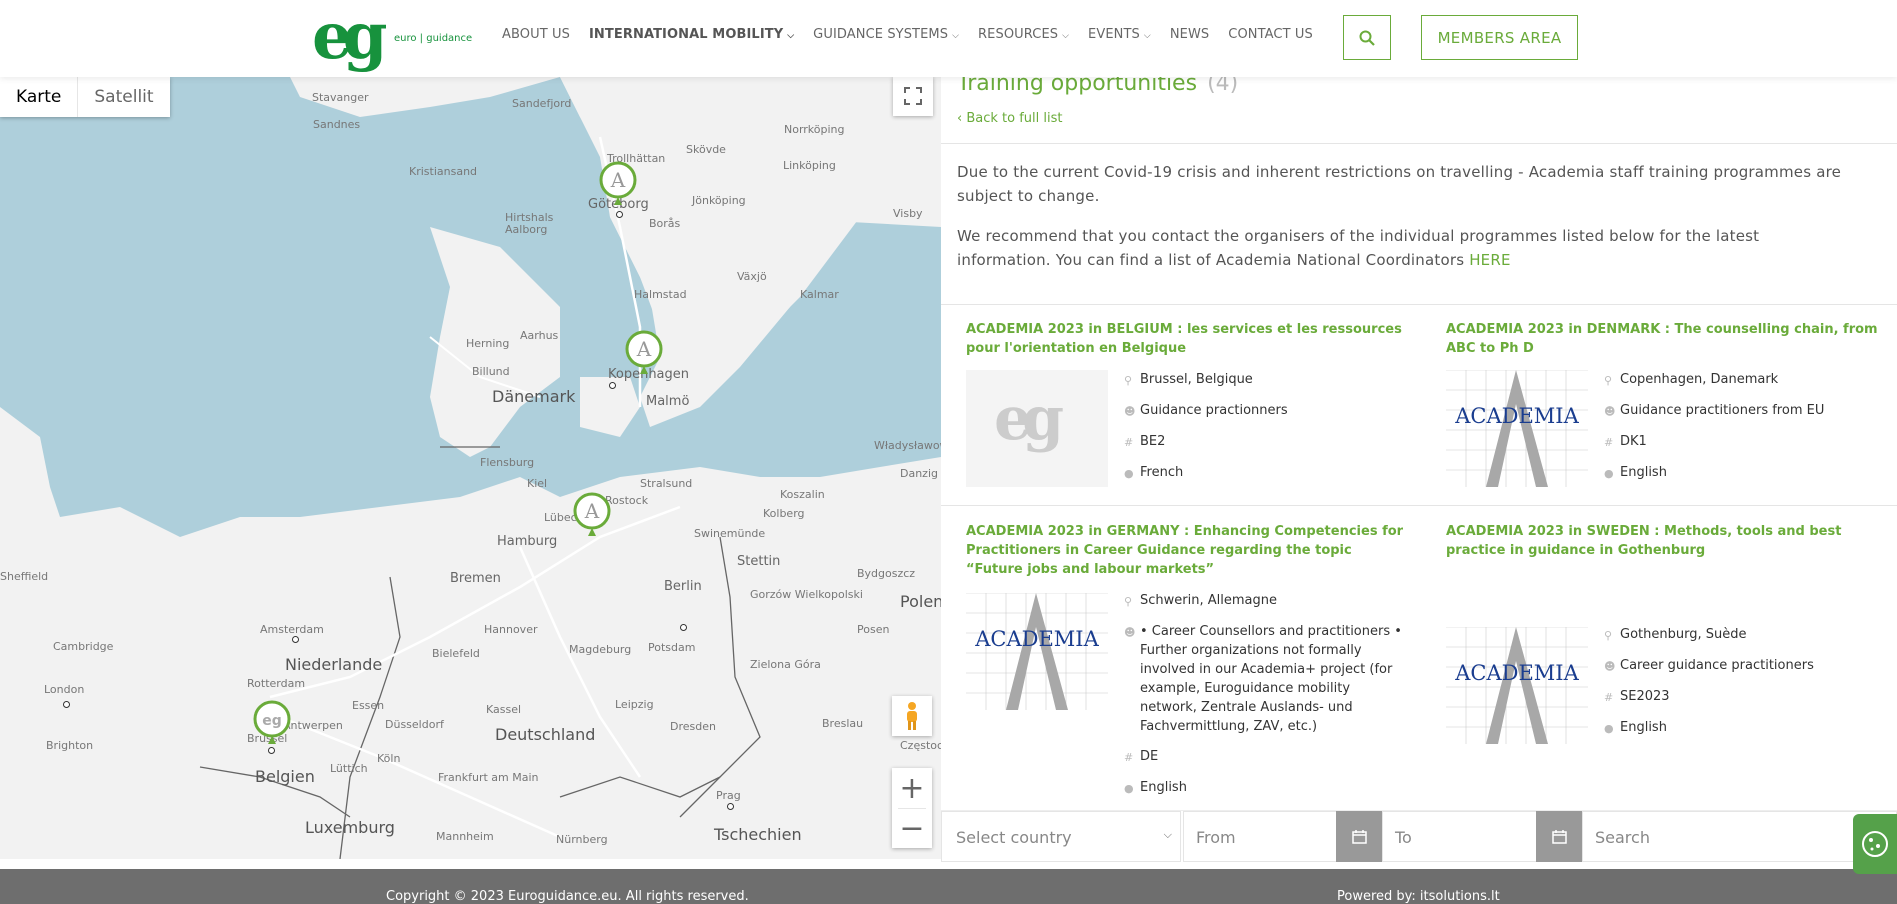  What do you see at coordinates (1683, 634) in the screenshot?
I see `training-location: Gothenburg, Suède` at bounding box center [1683, 634].